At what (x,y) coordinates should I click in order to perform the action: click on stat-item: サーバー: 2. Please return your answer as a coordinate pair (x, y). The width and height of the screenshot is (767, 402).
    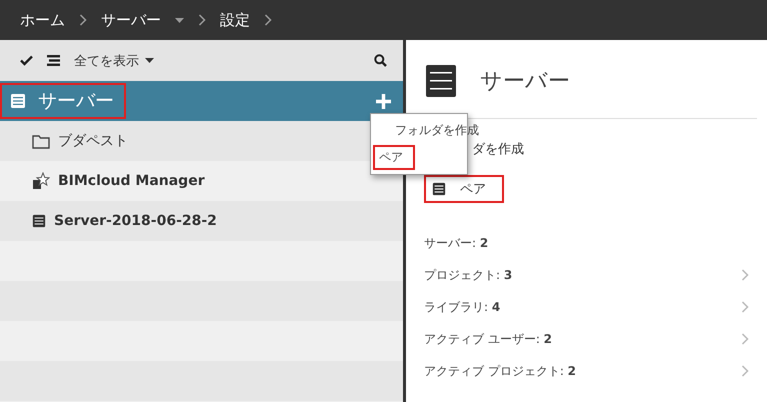
    Looking at the image, I should click on (457, 243).